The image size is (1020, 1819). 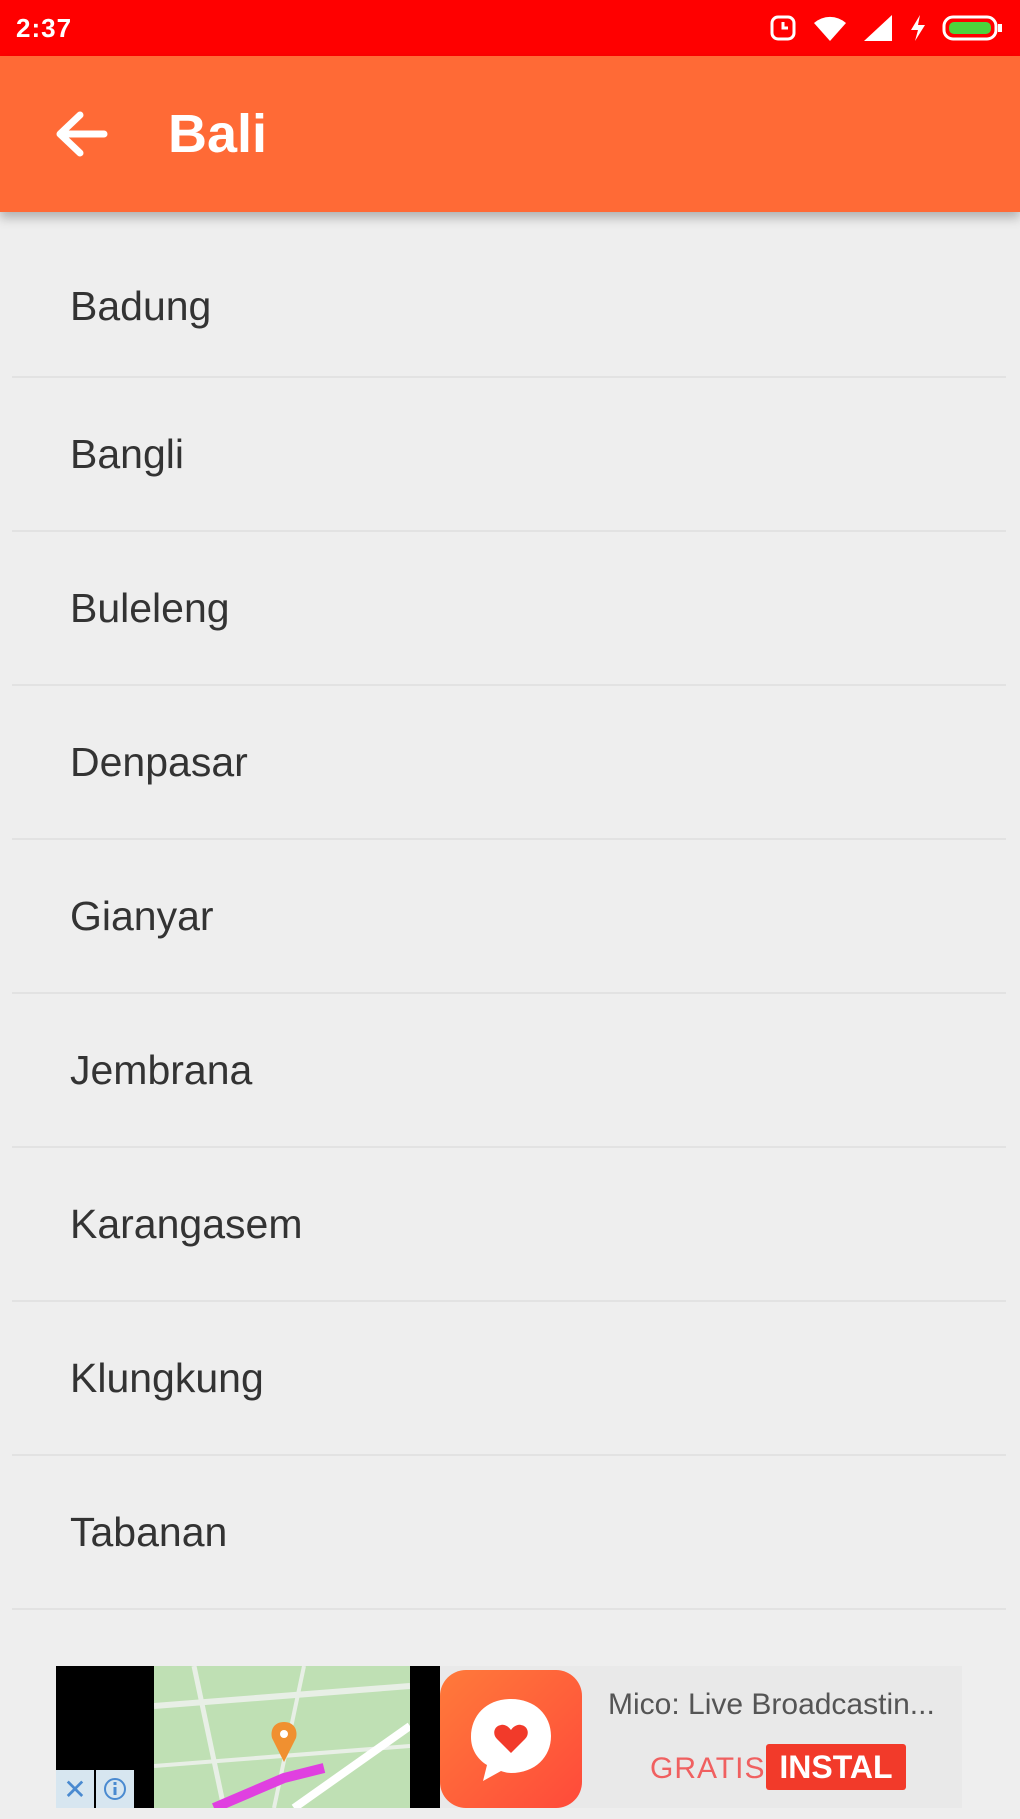 What do you see at coordinates (509, 1225) in the screenshot?
I see `list-item-karangasem: Karangasem` at bounding box center [509, 1225].